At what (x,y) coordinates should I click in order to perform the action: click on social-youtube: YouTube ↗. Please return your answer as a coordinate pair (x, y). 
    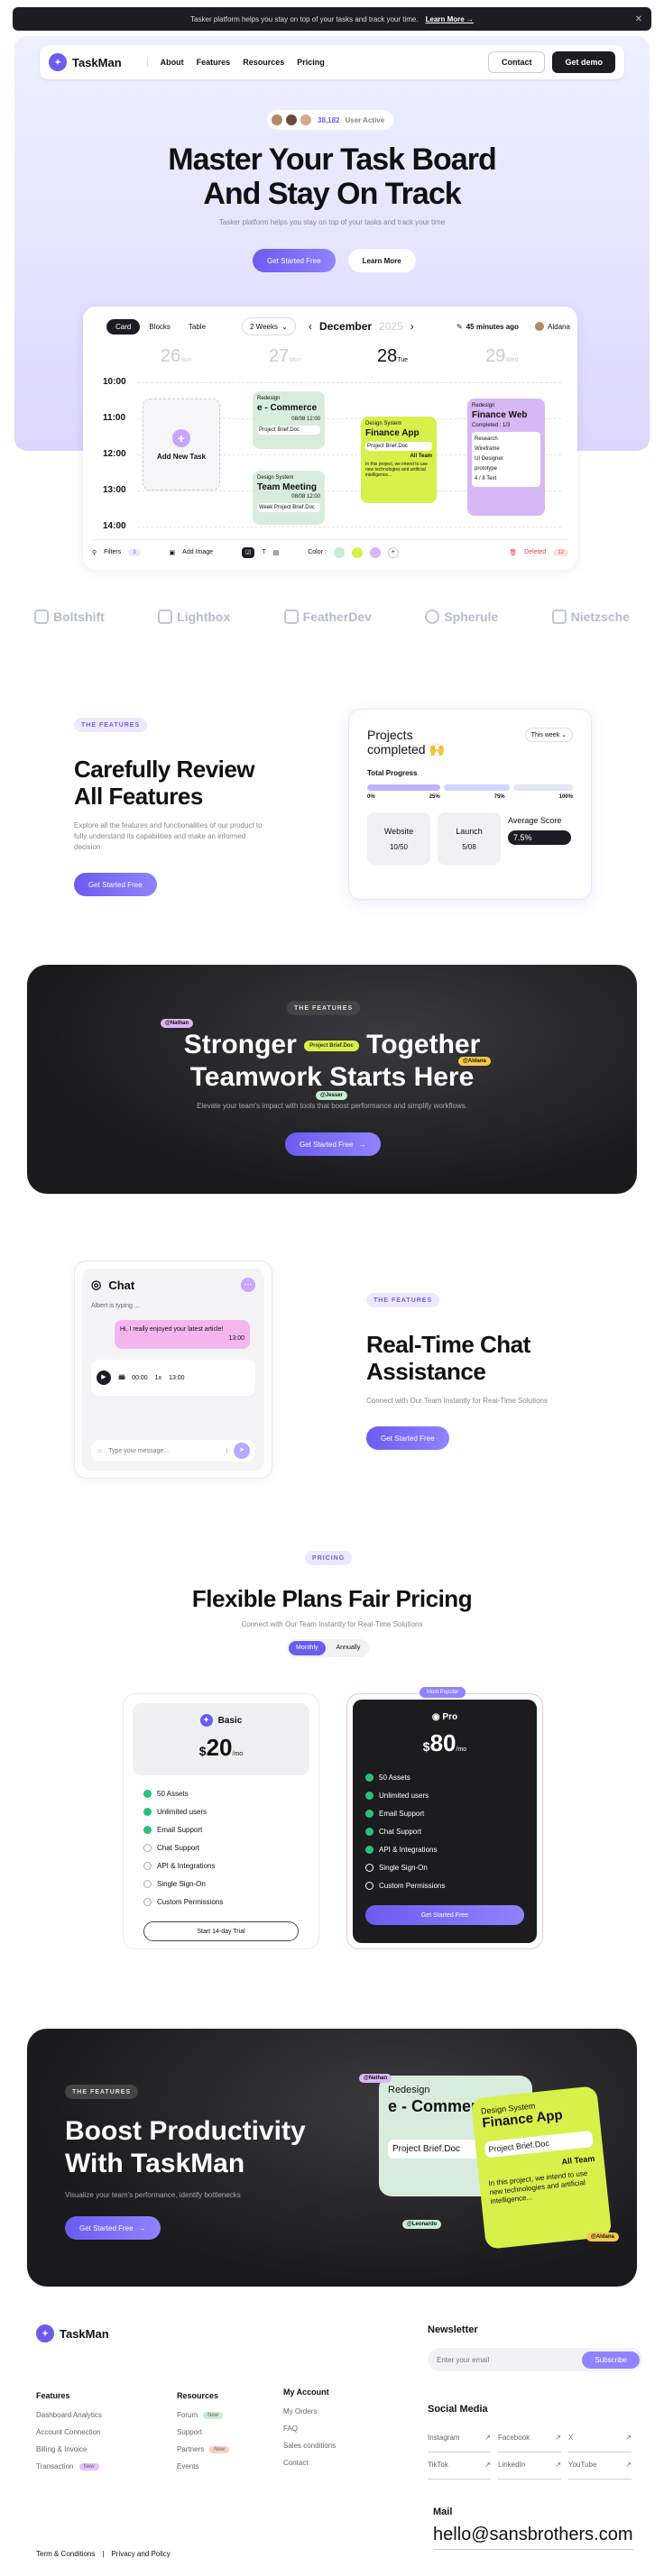
    Looking at the image, I should click on (600, 2467).